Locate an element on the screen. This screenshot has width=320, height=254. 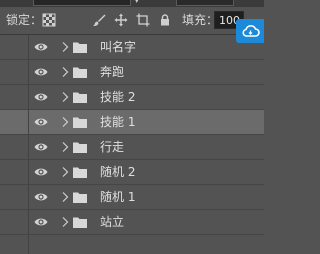
layer-name: 随机 1 is located at coordinates (118, 197).